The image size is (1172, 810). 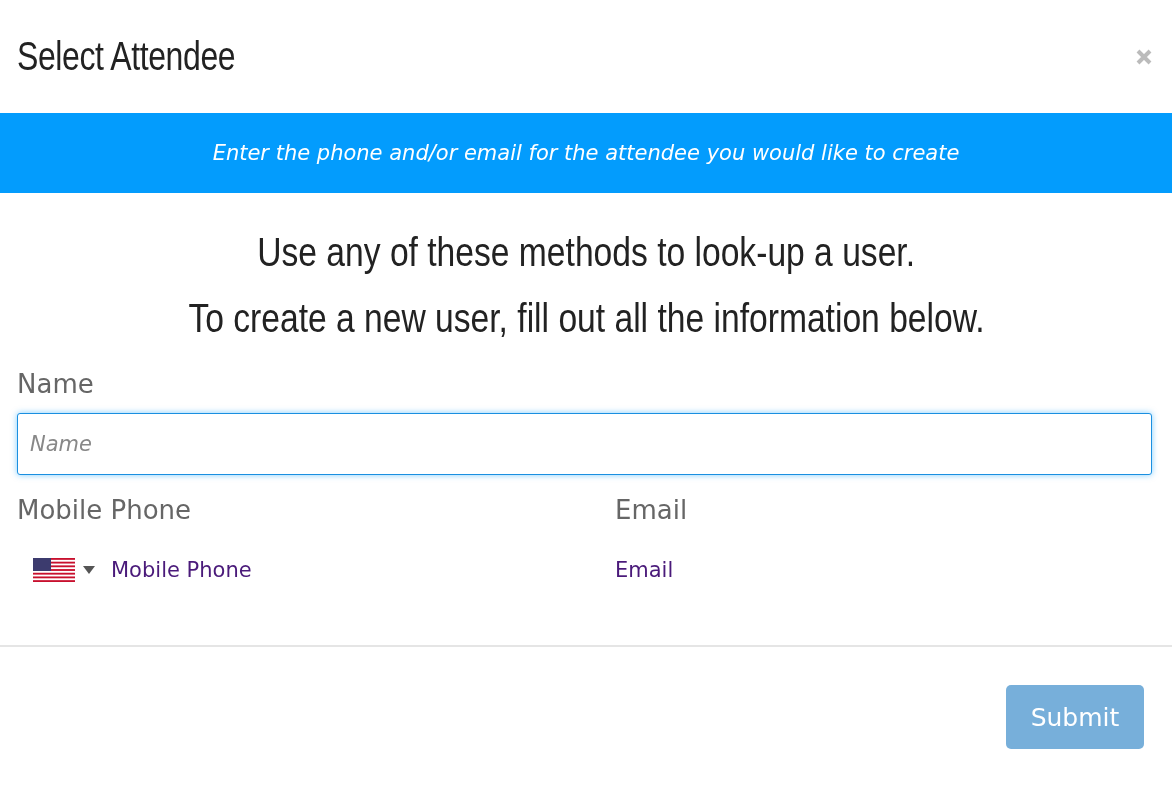 What do you see at coordinates (89, 570) in the screenshot?
I see `caret-icon` at bounding box center [89, 570].